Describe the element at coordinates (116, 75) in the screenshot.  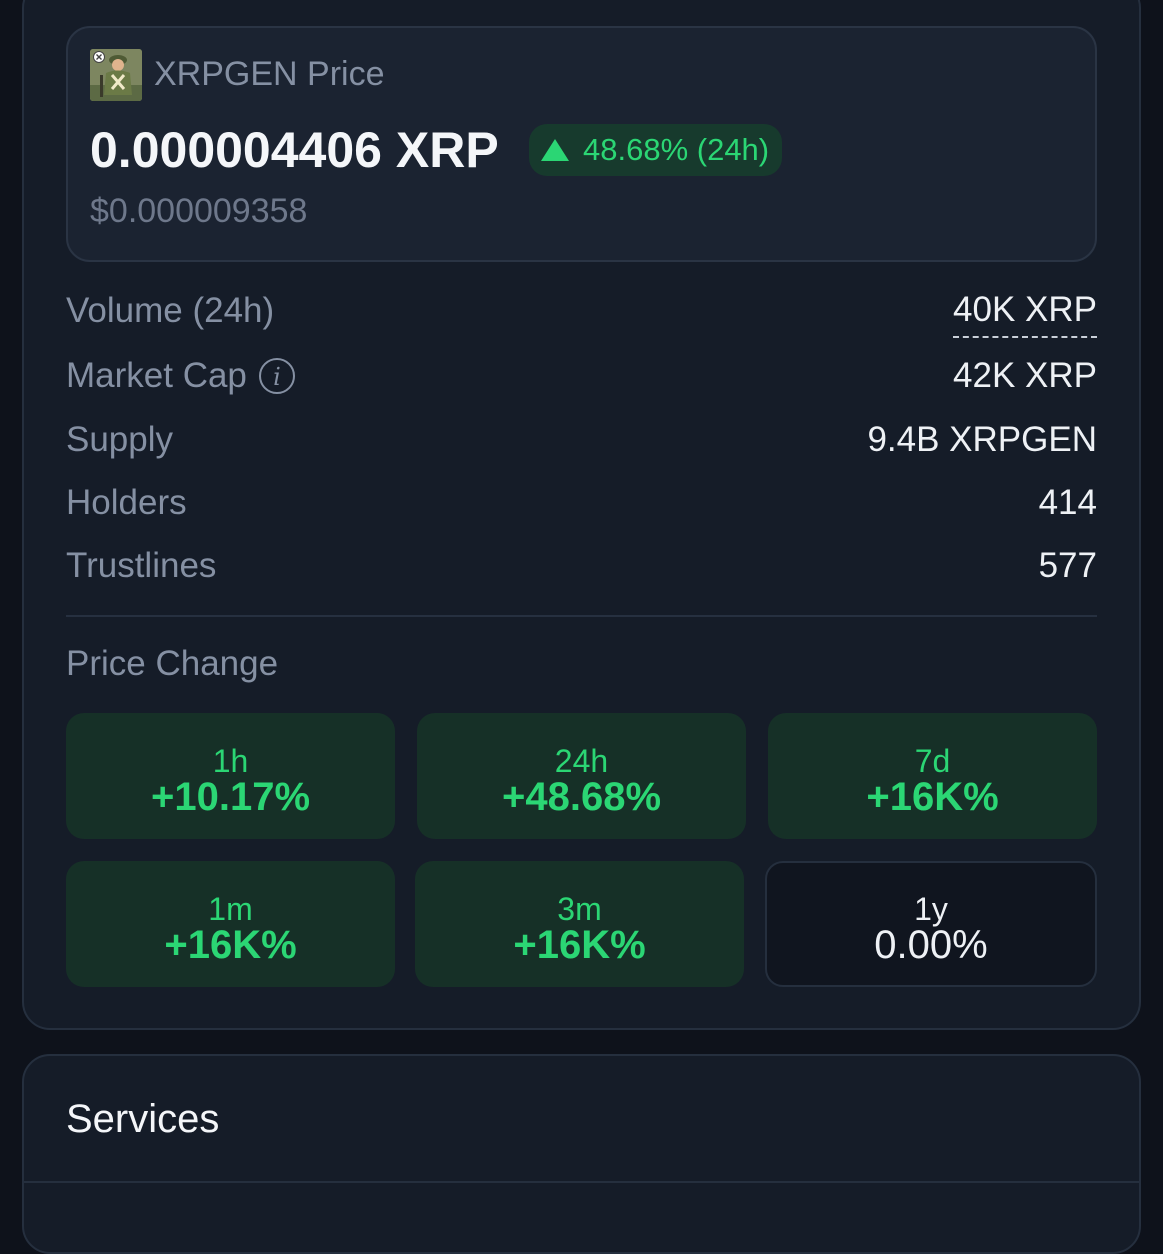
I see `soldier-avatar-icon` at that location.